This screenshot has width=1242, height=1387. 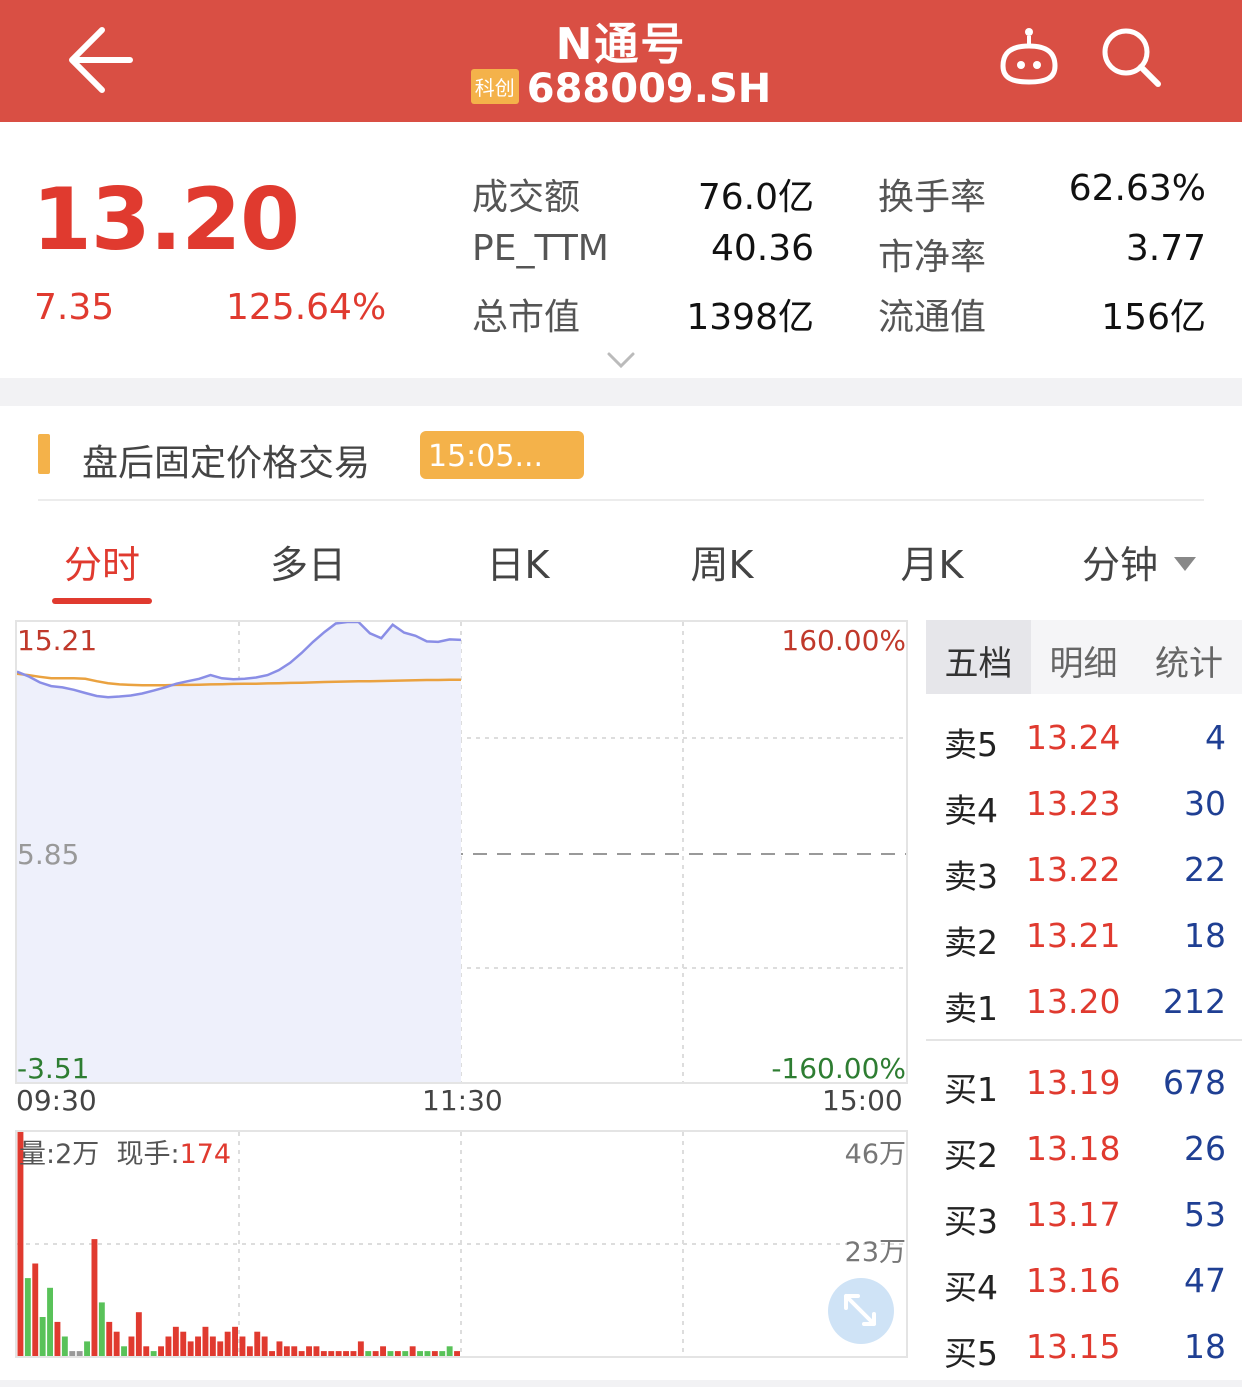 I want to click on ask-row: 卖3 13.22 22, so click(x=1084, y=871).